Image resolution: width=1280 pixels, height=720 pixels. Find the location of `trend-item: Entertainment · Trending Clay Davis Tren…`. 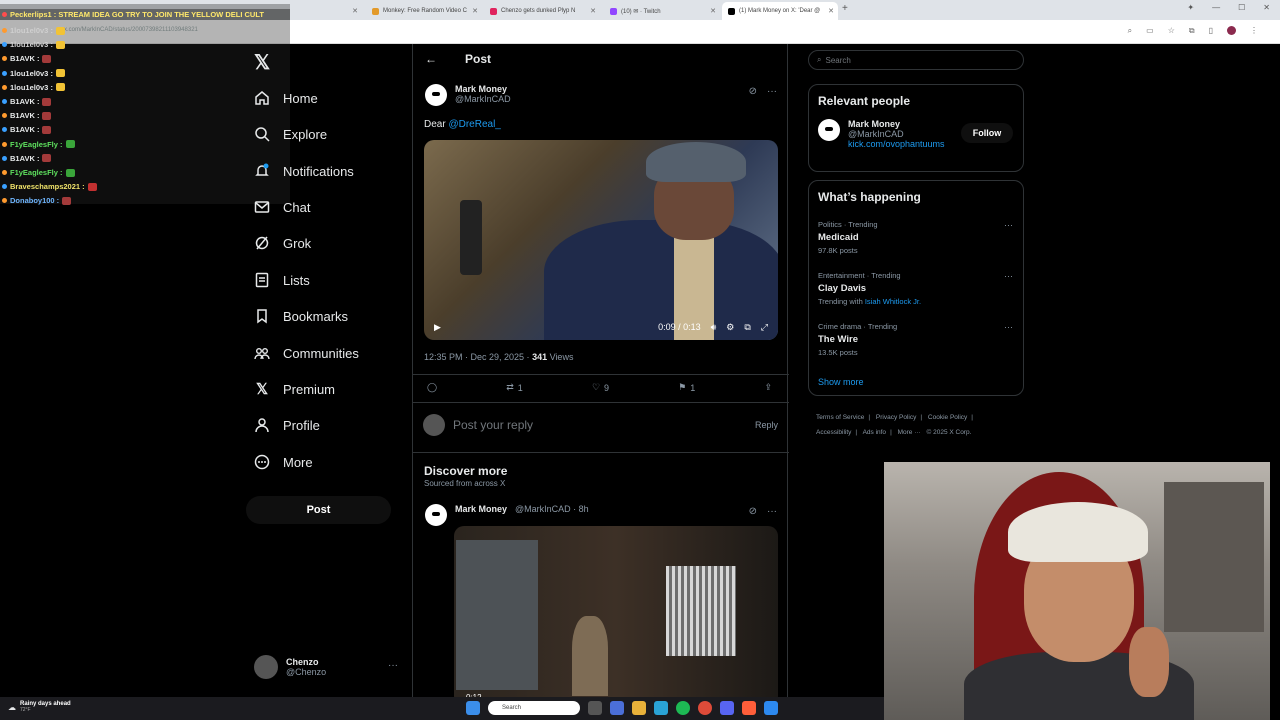

trend-item: Entertainment · Trending Clay Davis Tren… is located at coordinates (915, 288).